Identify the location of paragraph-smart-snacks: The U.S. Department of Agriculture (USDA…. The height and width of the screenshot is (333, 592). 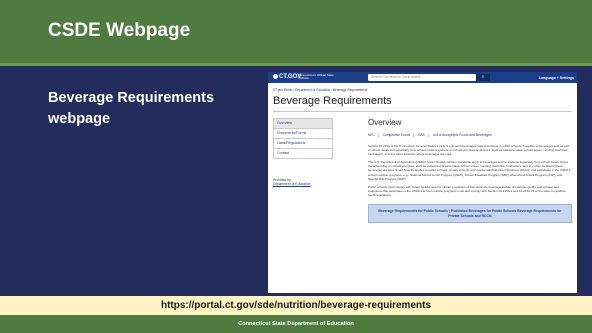
(469, 170).